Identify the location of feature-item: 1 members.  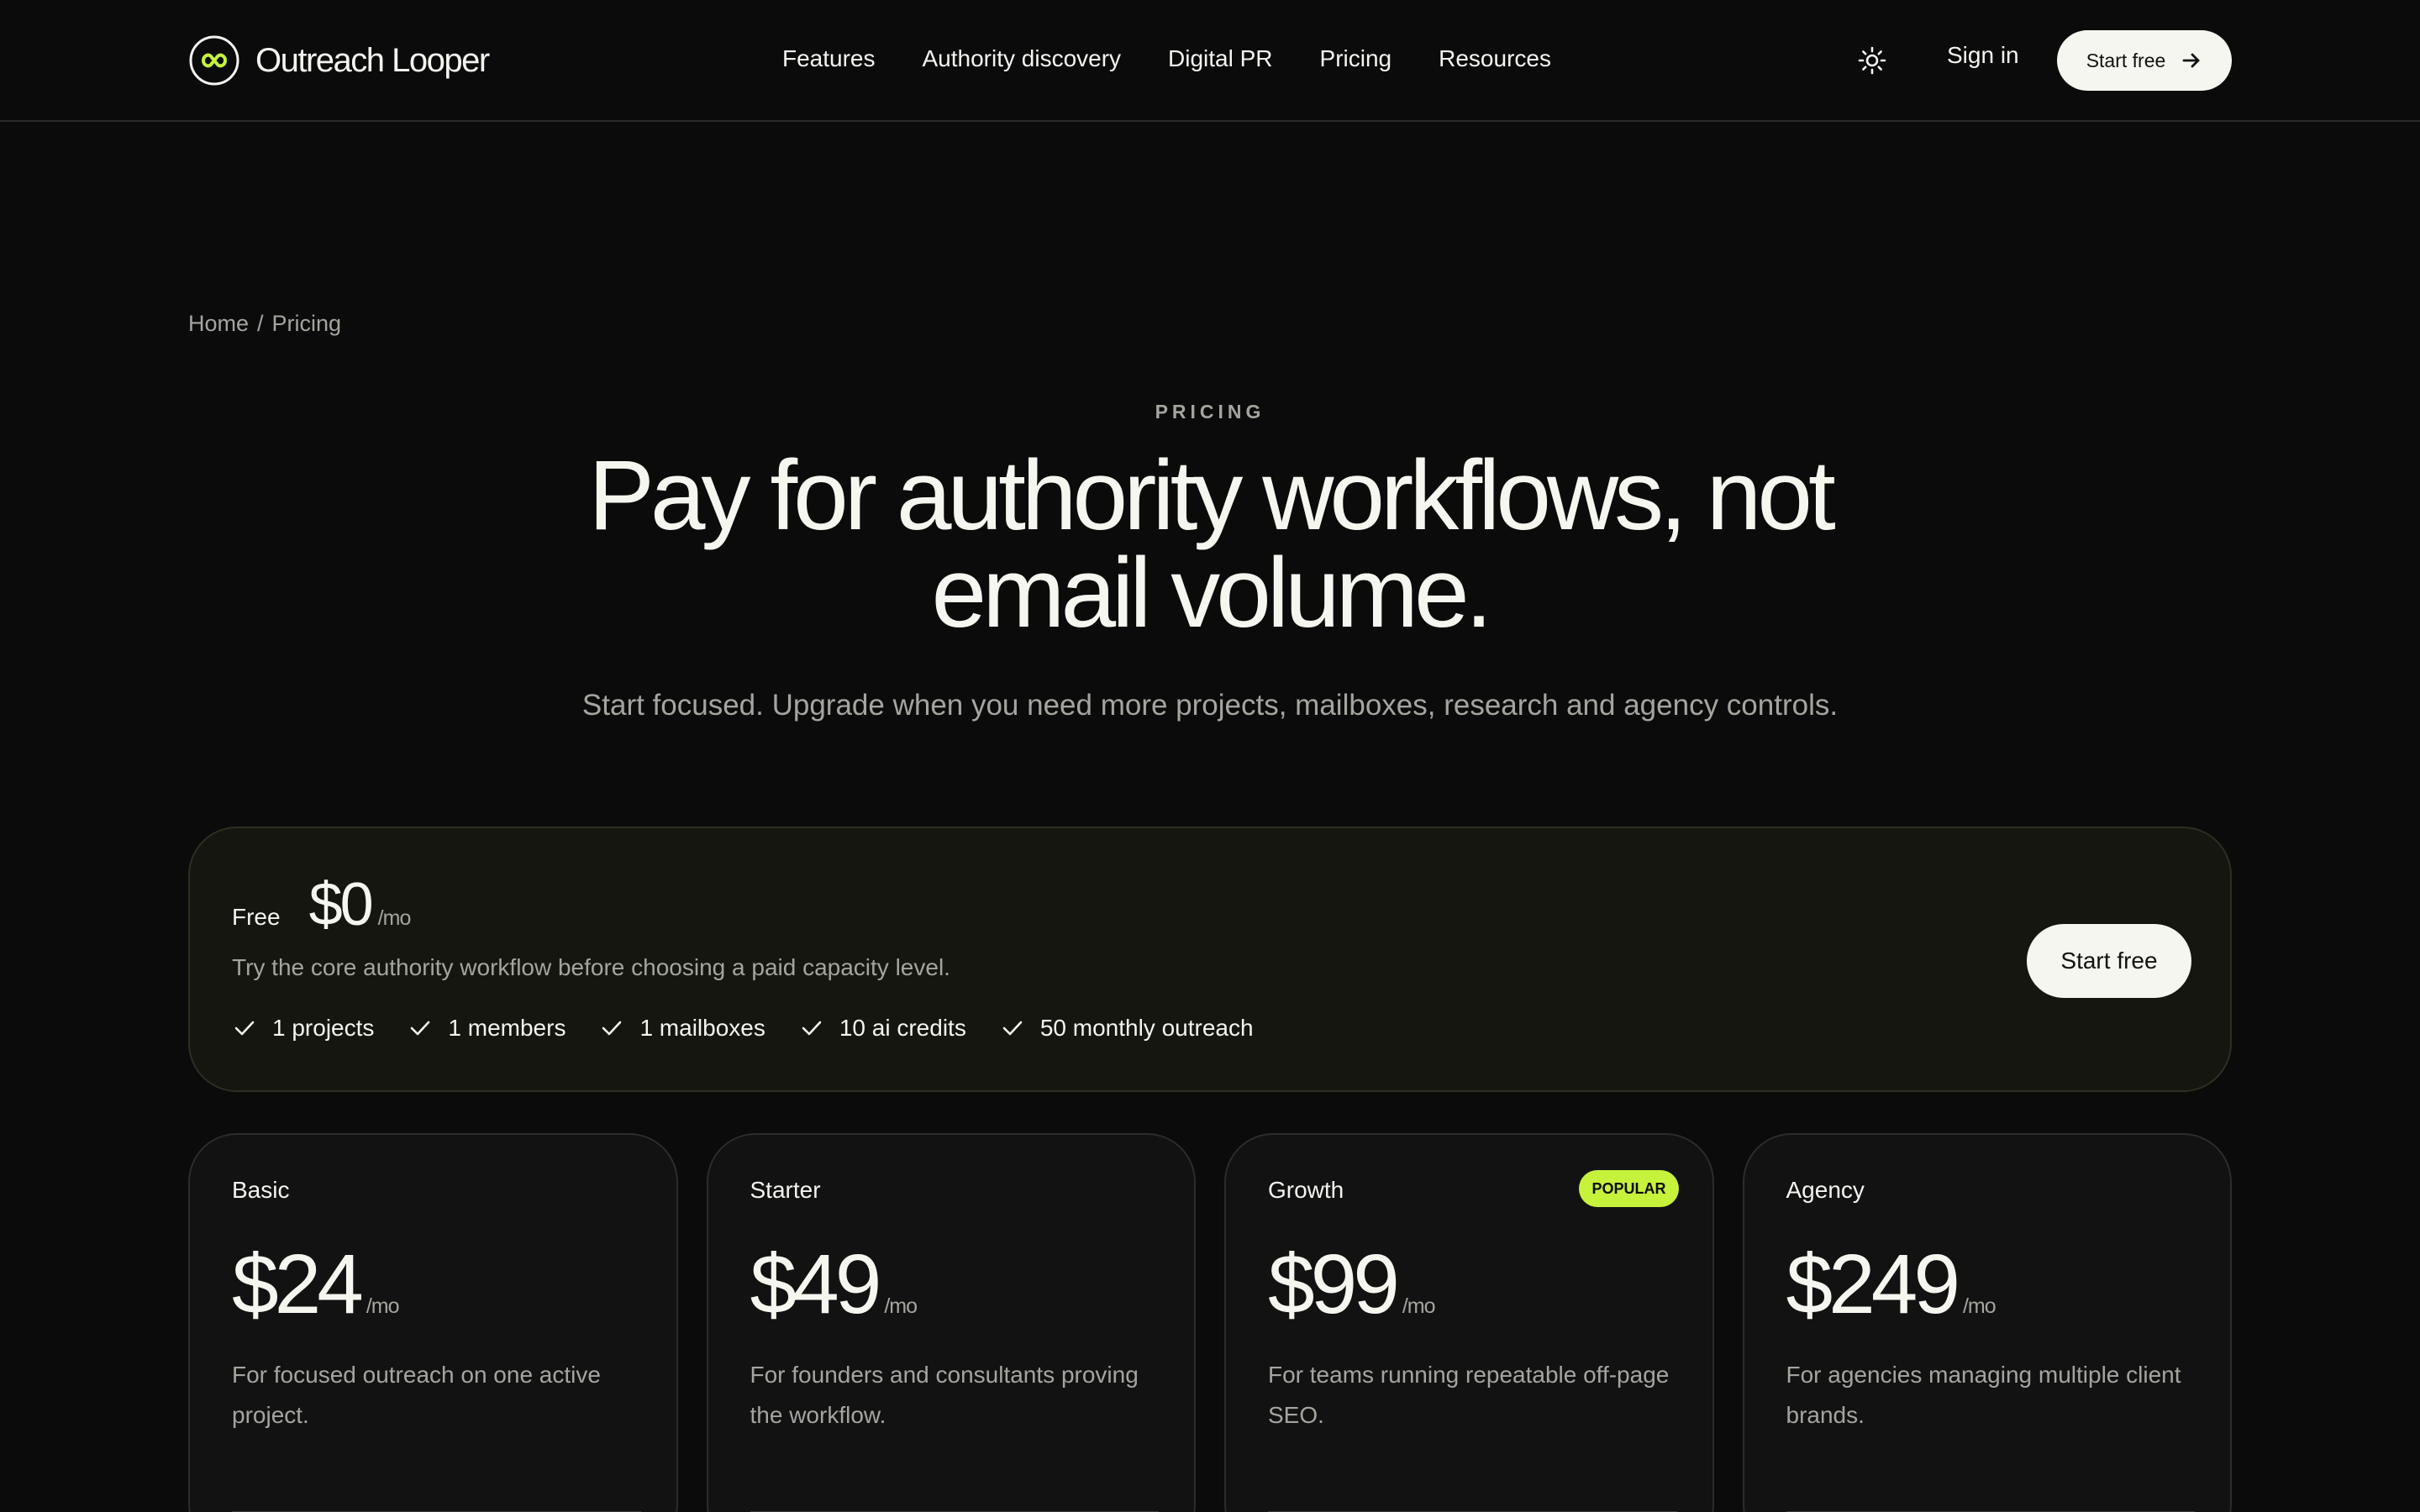
(487, 1028).